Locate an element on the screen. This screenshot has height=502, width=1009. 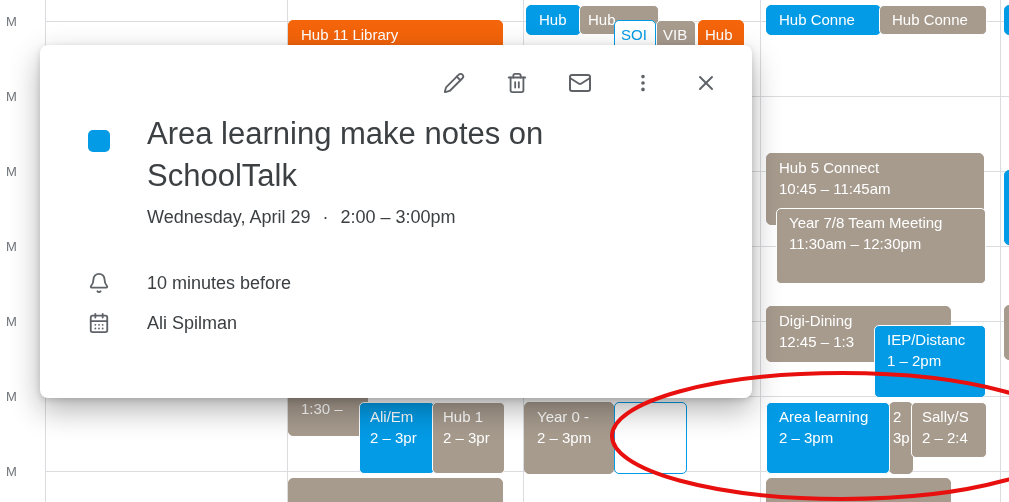
calendar-event: Hub 1 2 – 3pr is located at coordinates (468, 438).